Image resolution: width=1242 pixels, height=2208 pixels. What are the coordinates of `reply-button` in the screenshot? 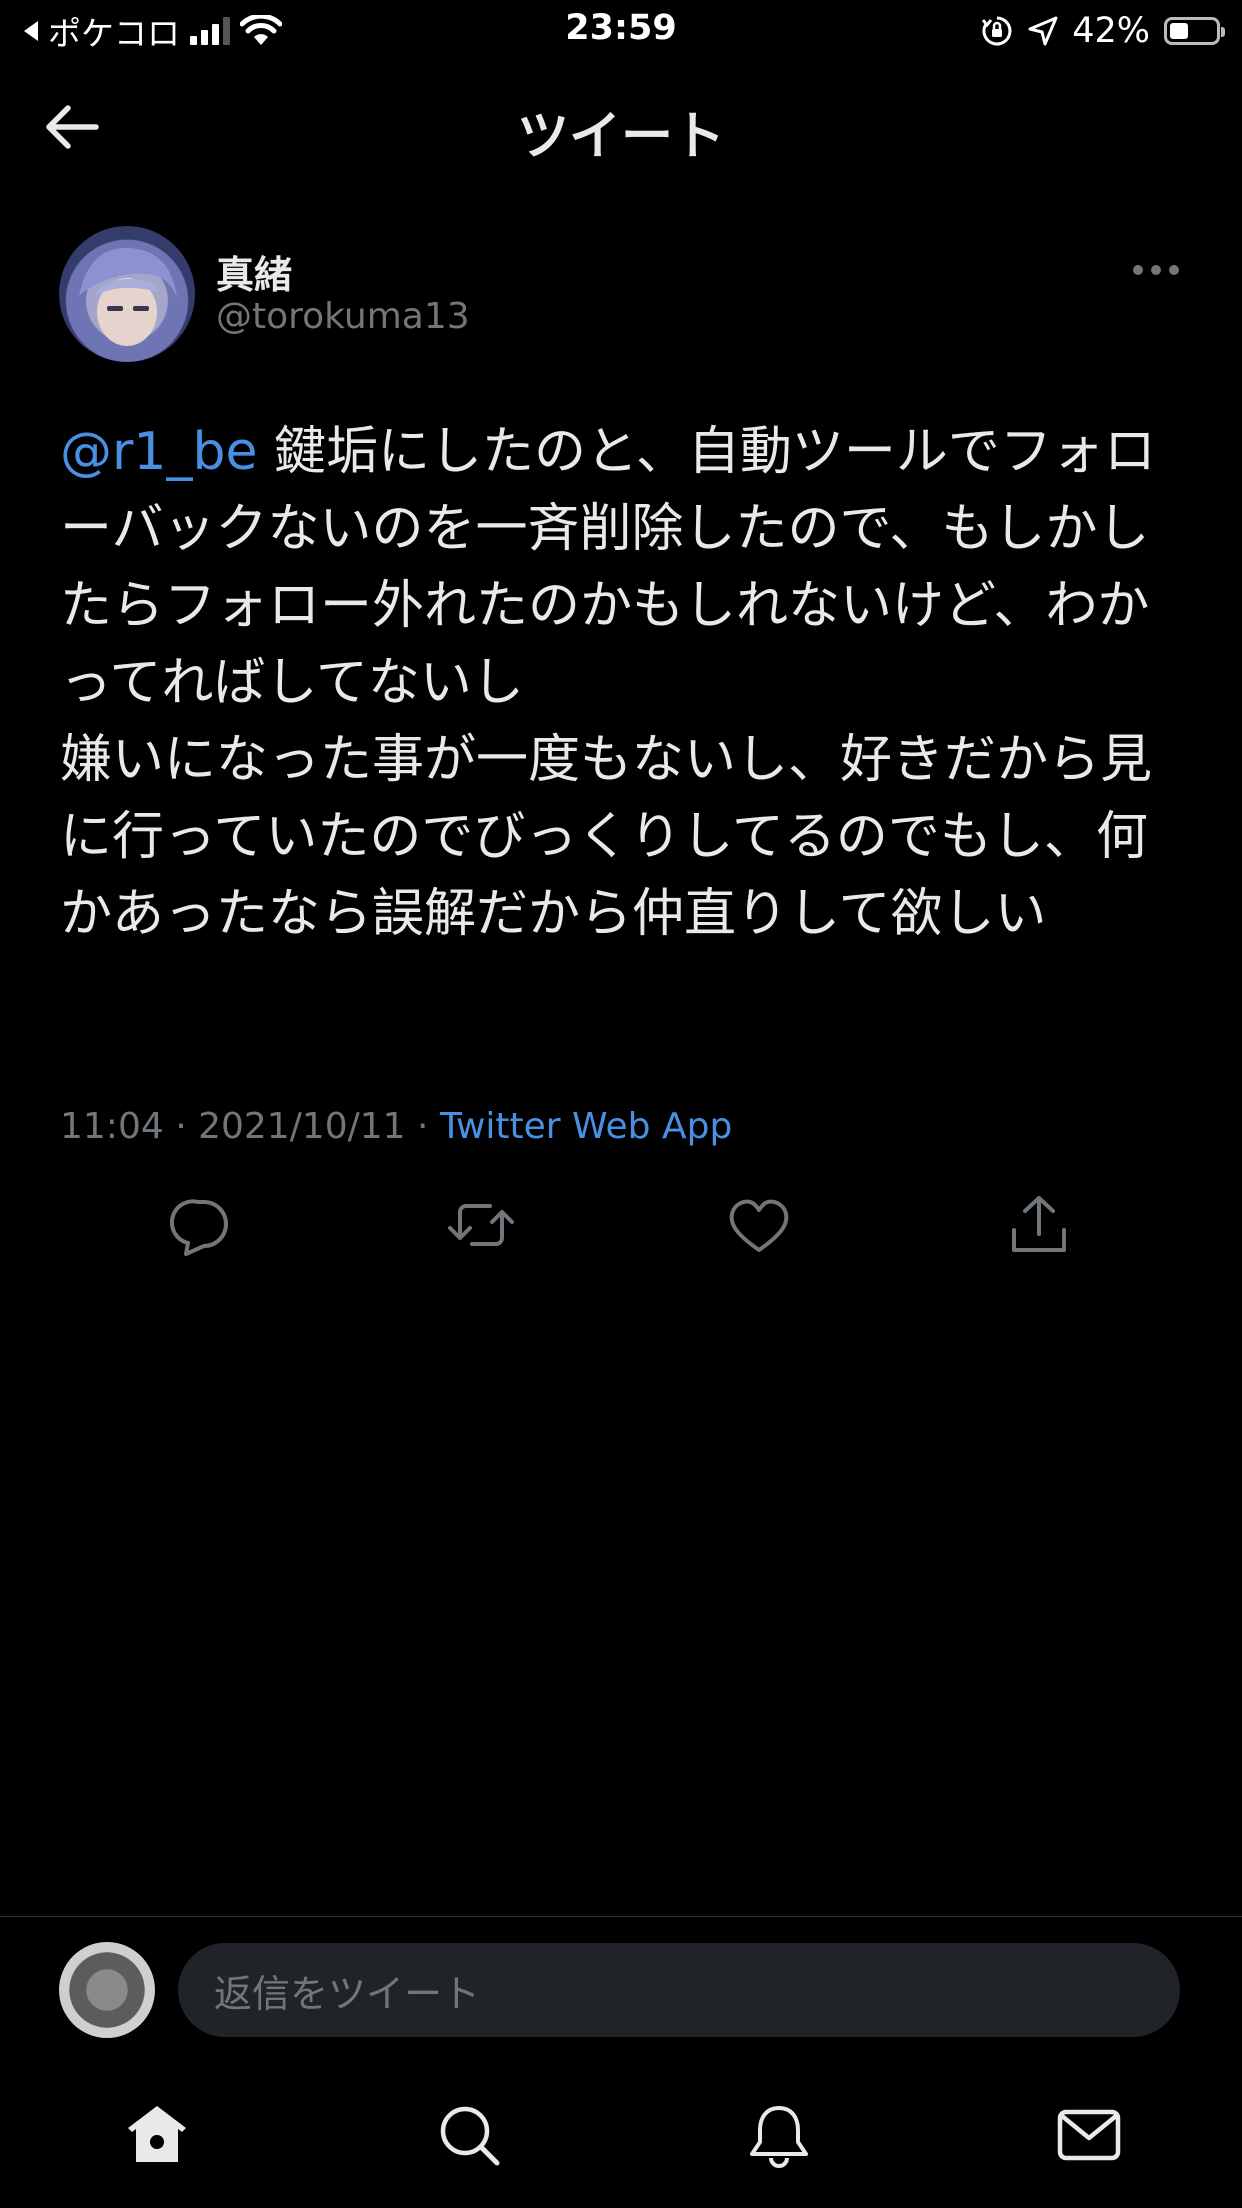 It's located at (201, 1225).